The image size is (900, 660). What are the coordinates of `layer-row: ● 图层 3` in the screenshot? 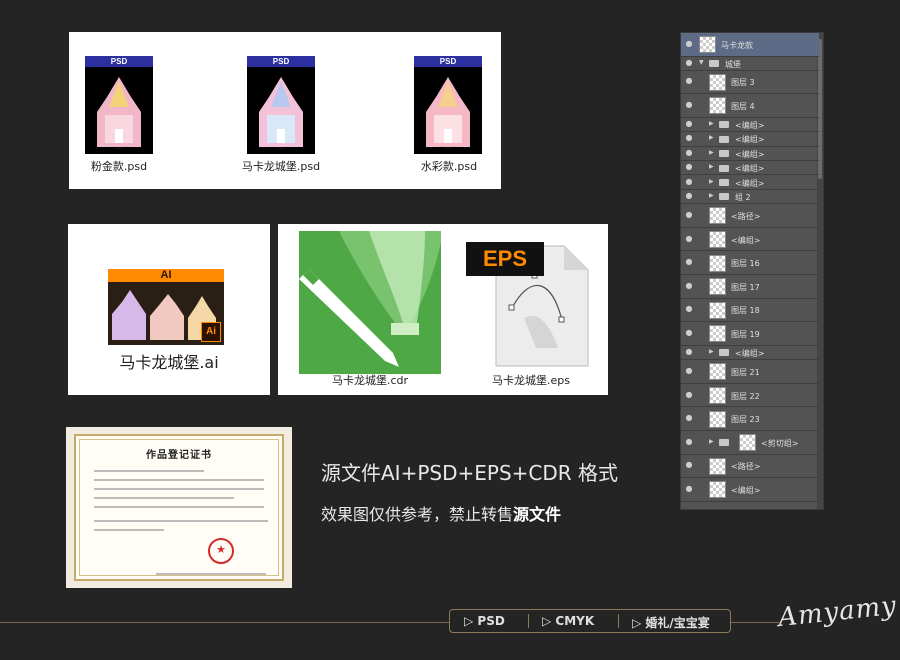 It's located at (750, 83).